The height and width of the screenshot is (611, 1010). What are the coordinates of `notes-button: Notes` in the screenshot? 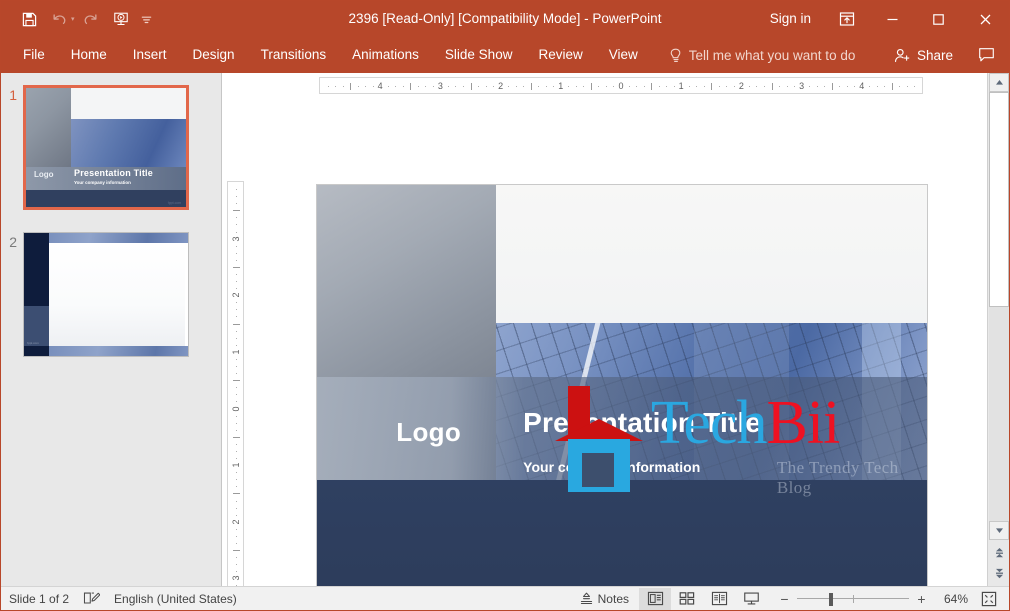 It's located at (604, 599).